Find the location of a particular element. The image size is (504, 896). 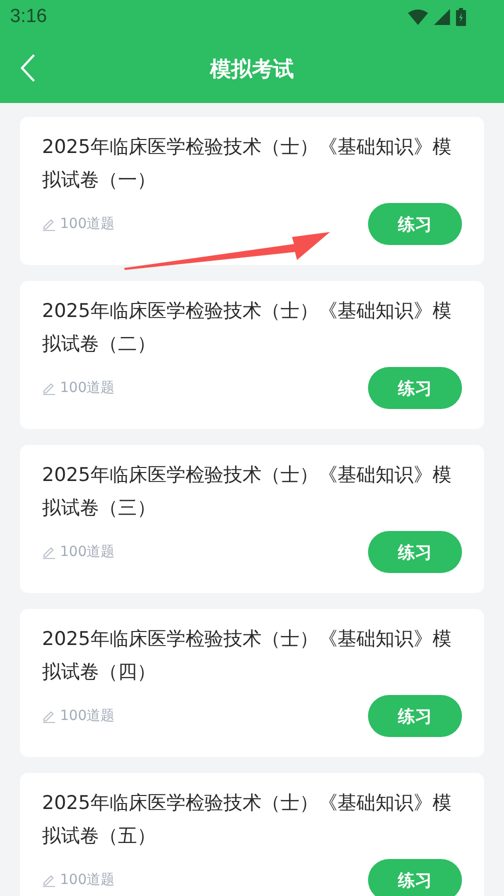

exam-title: 2025年临床医学检验技术（士）《基础知识》模拟试卷（一） is located at coordinates (247, 164).